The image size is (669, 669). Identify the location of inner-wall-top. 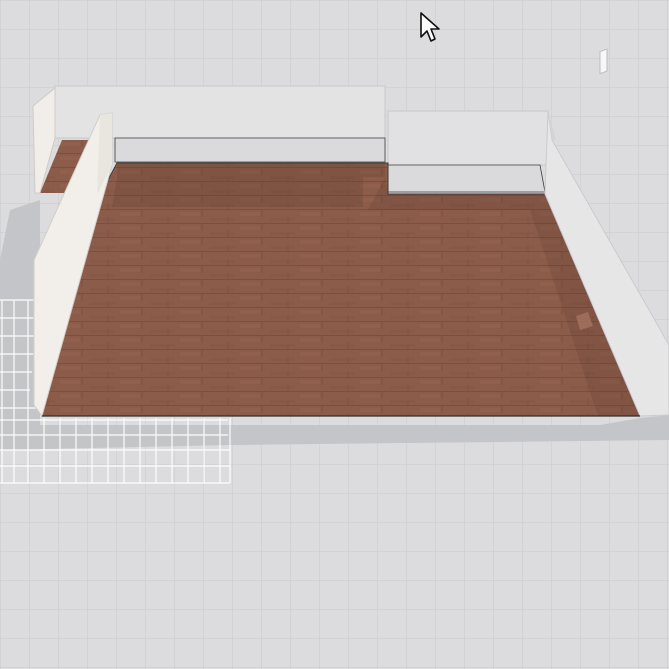
(250, 150).